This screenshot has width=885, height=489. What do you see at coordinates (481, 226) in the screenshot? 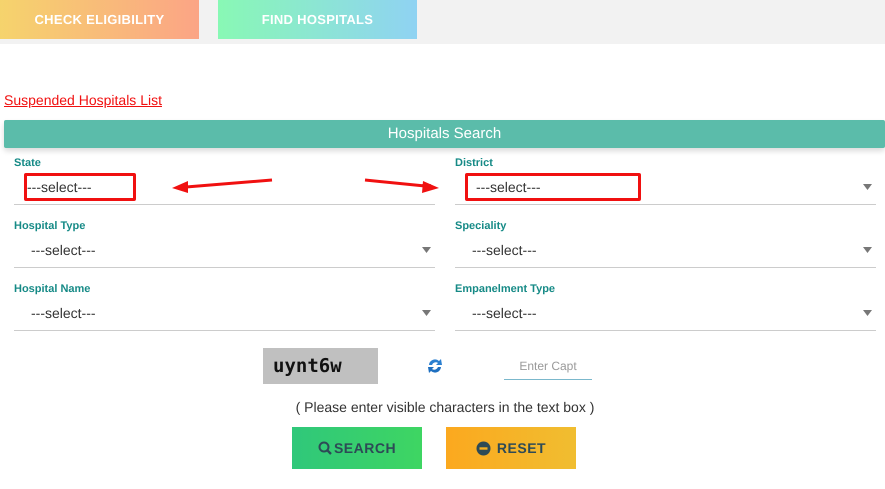
I see `field-label: Speciality` at bounding box center [481, 226].